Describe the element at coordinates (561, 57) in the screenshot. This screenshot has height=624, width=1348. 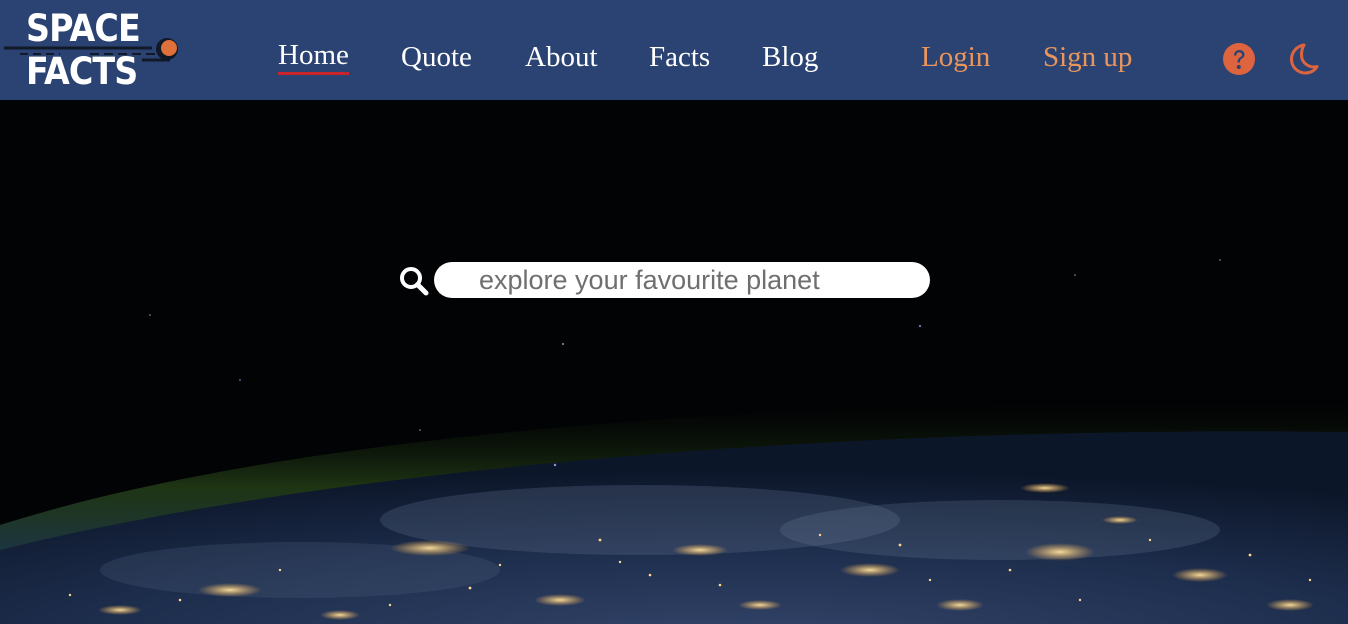
I see `nav-link-about: About` at that location.